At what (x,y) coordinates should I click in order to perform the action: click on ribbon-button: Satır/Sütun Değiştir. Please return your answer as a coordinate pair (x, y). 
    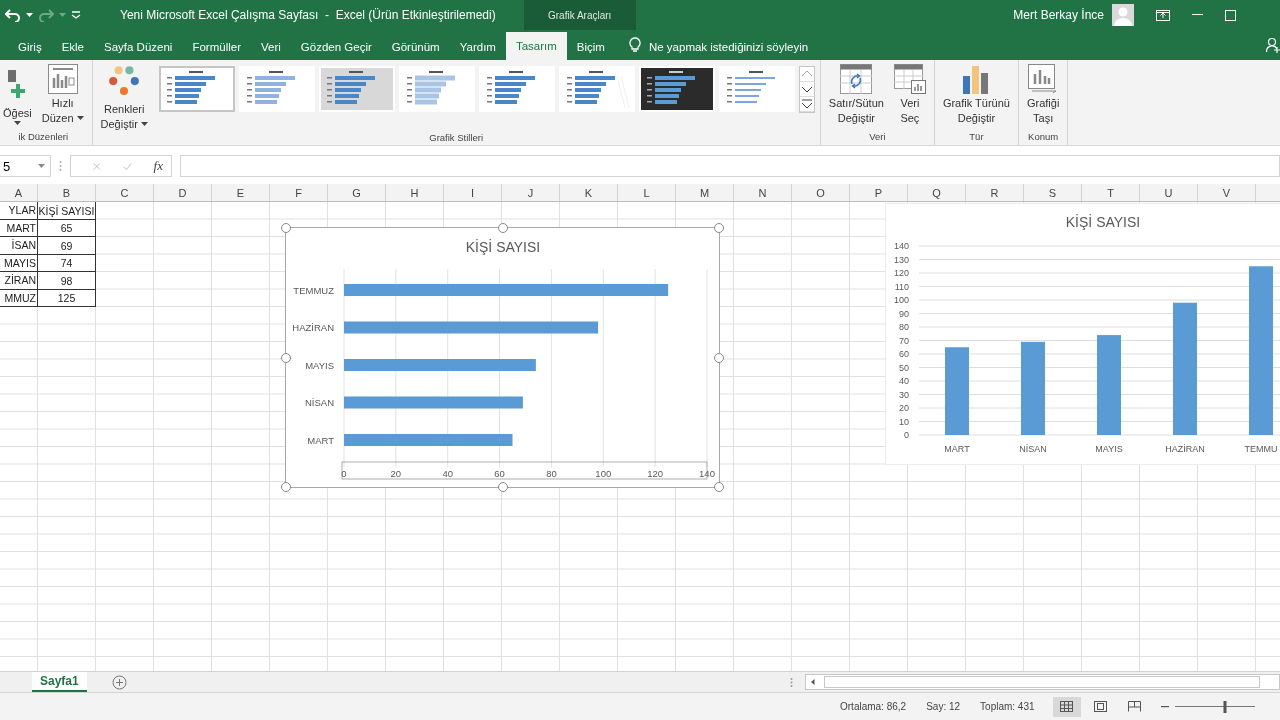
    Looking at the image, I should click on (856, 97).